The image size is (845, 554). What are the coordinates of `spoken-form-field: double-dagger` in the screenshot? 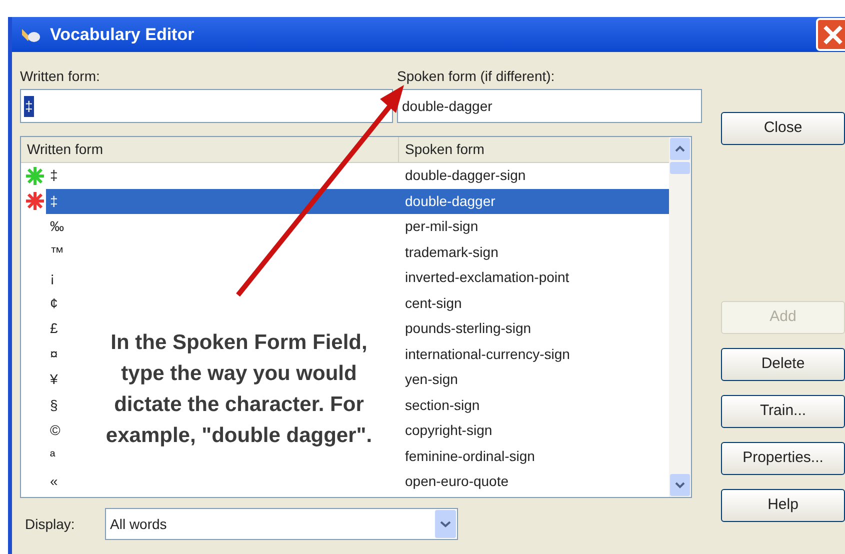 It's located at (549, 106).